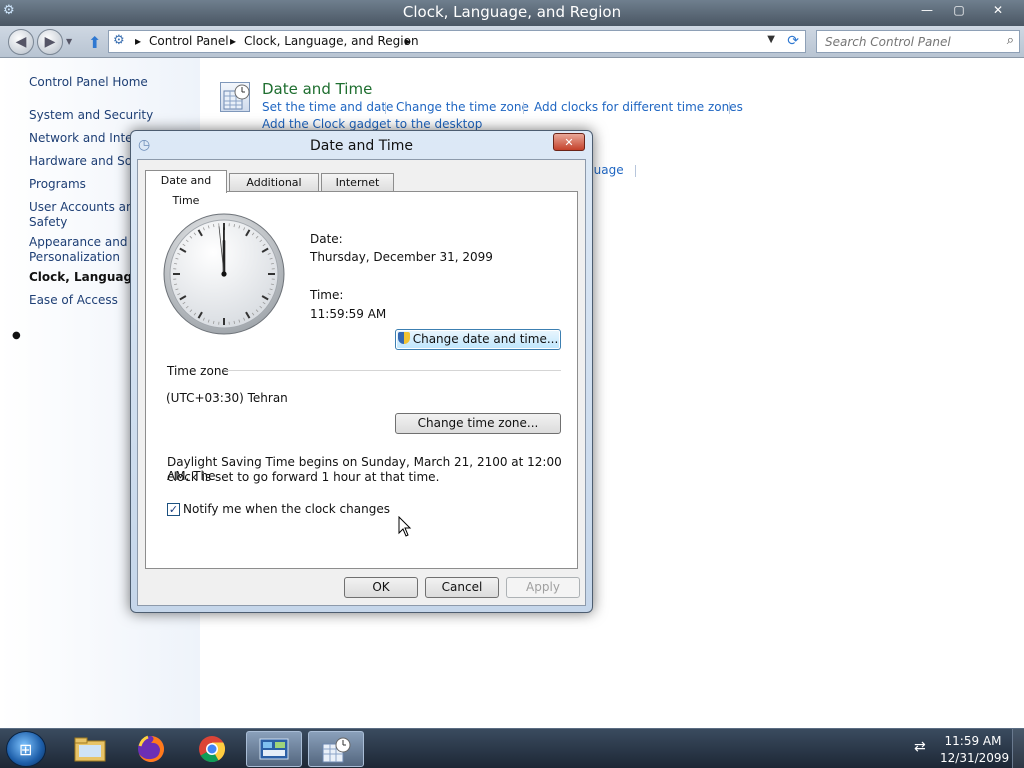  I want to click on nav-appearance-line1: Appearance and, so click(78, 242).